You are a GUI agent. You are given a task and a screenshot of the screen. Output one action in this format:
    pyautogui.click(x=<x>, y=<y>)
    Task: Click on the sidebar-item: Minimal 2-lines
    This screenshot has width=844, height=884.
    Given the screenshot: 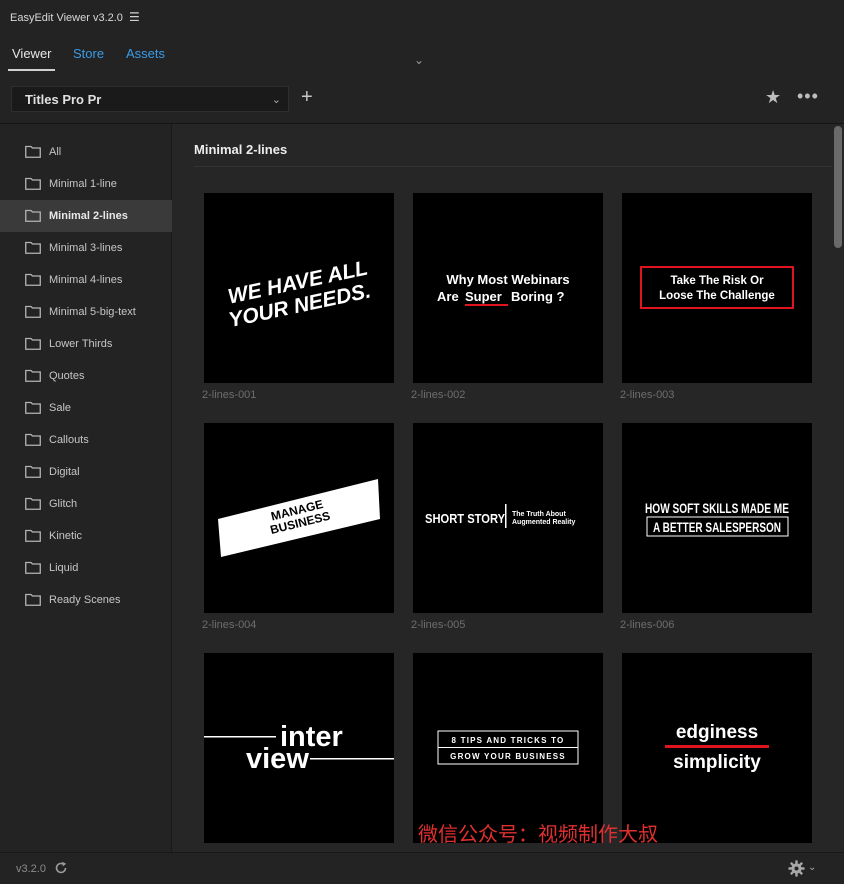 What is the action you would take?
    pyautogui.click(x=86, y=216)
    